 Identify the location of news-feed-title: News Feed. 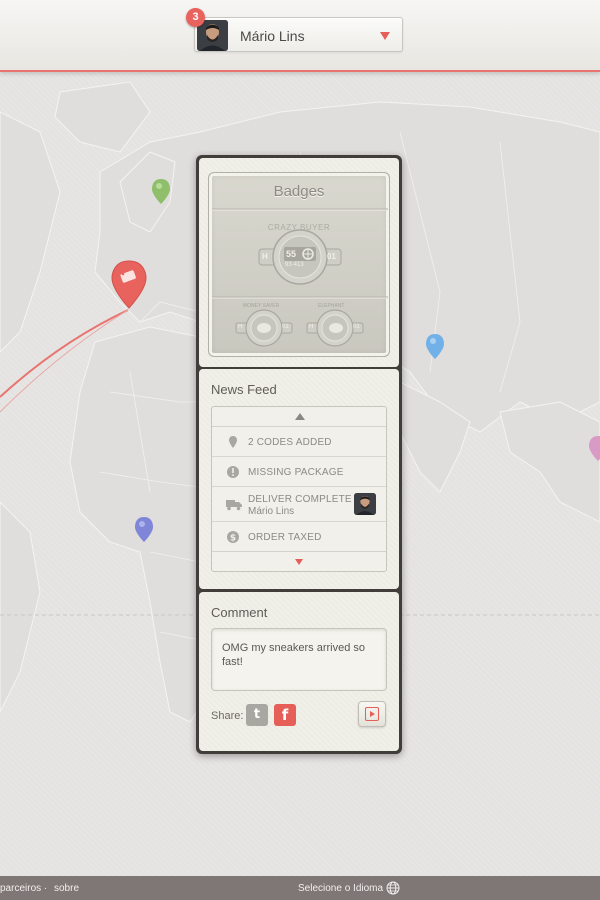
(244, 389).